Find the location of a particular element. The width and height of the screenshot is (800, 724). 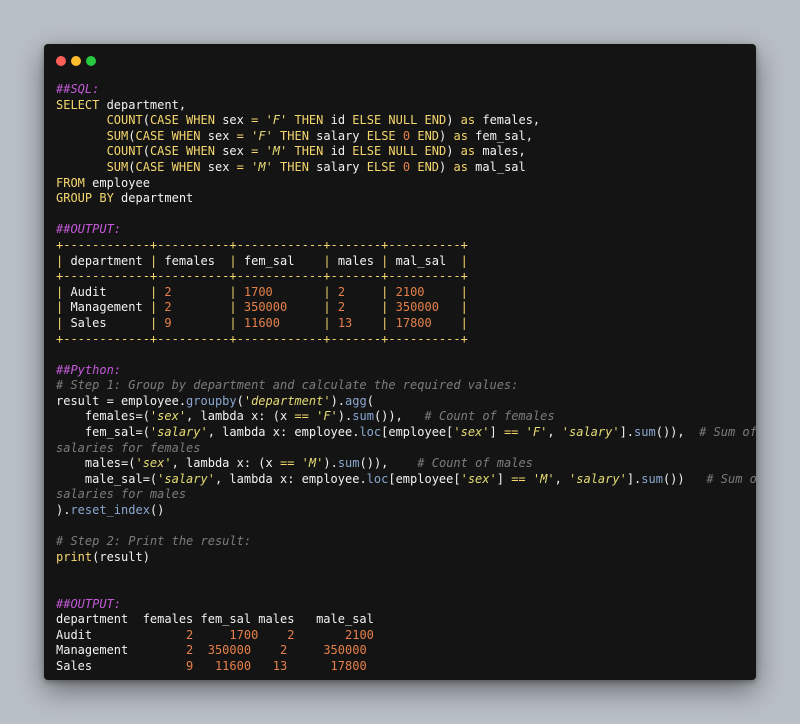

code-token: FROM is located at coordinates (70, 182).